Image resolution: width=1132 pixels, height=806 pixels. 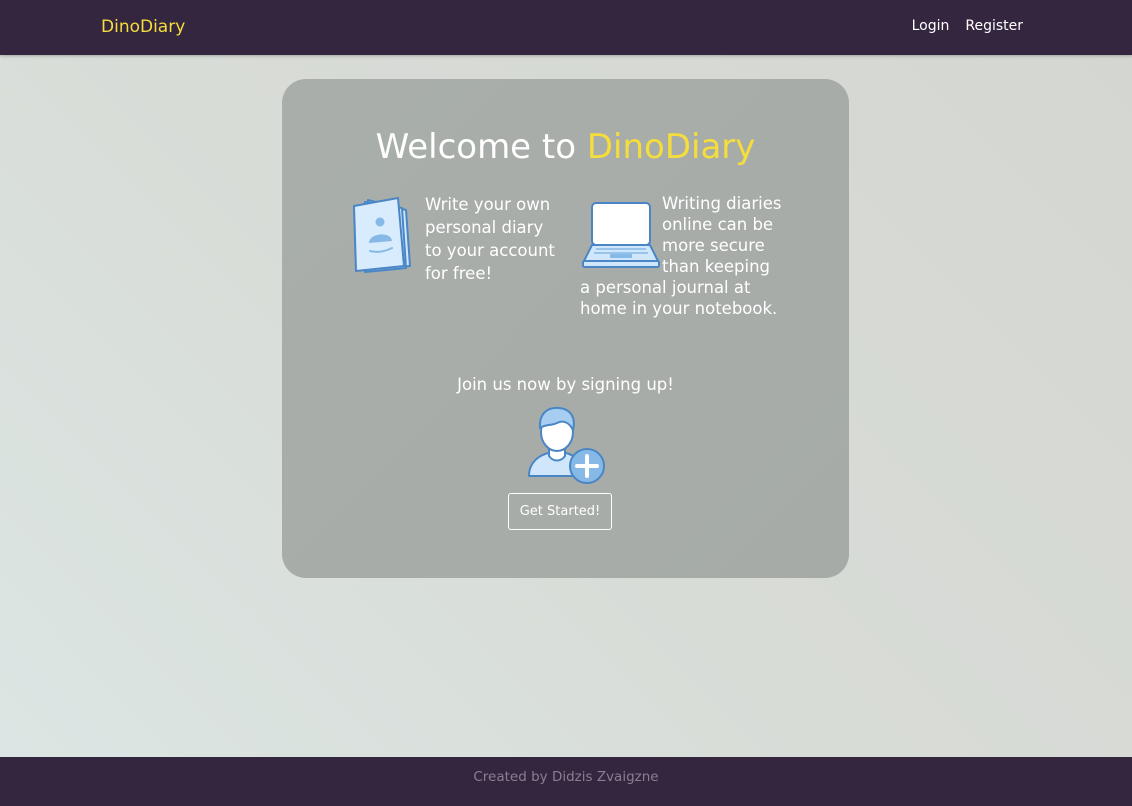 I want to click on welcome-title-prefix: Welcome to, so click(x=481, y=147).